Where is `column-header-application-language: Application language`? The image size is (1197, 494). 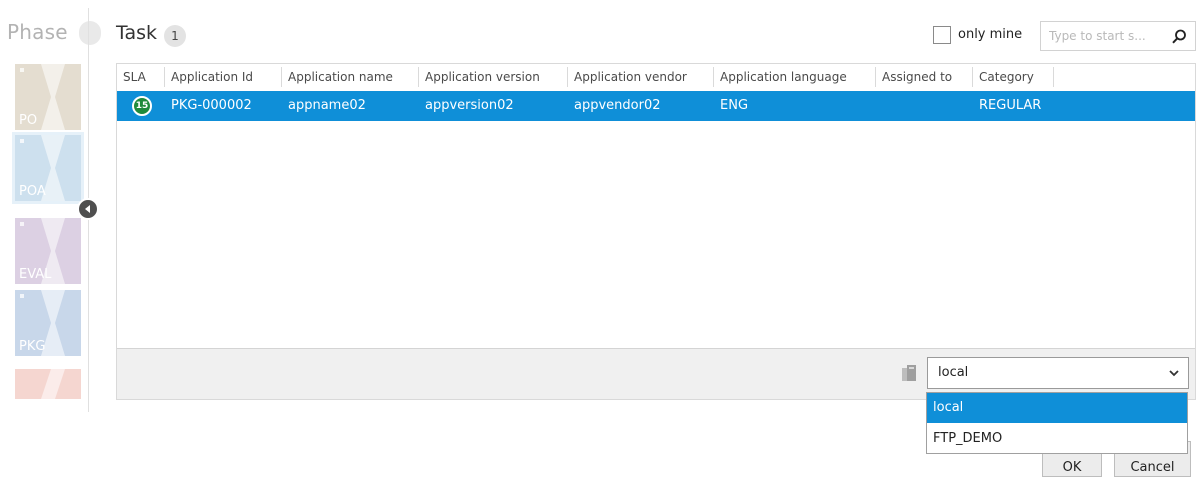
column-header-application-language: Application language is located at coordinates (794, 77).